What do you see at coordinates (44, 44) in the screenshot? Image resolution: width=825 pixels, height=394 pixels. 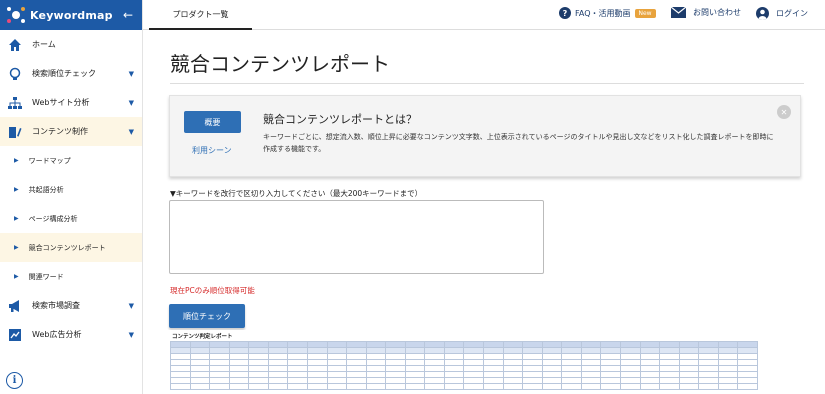 I see `sidebar-item-label: ホーム` at bounding box center [44, 44].